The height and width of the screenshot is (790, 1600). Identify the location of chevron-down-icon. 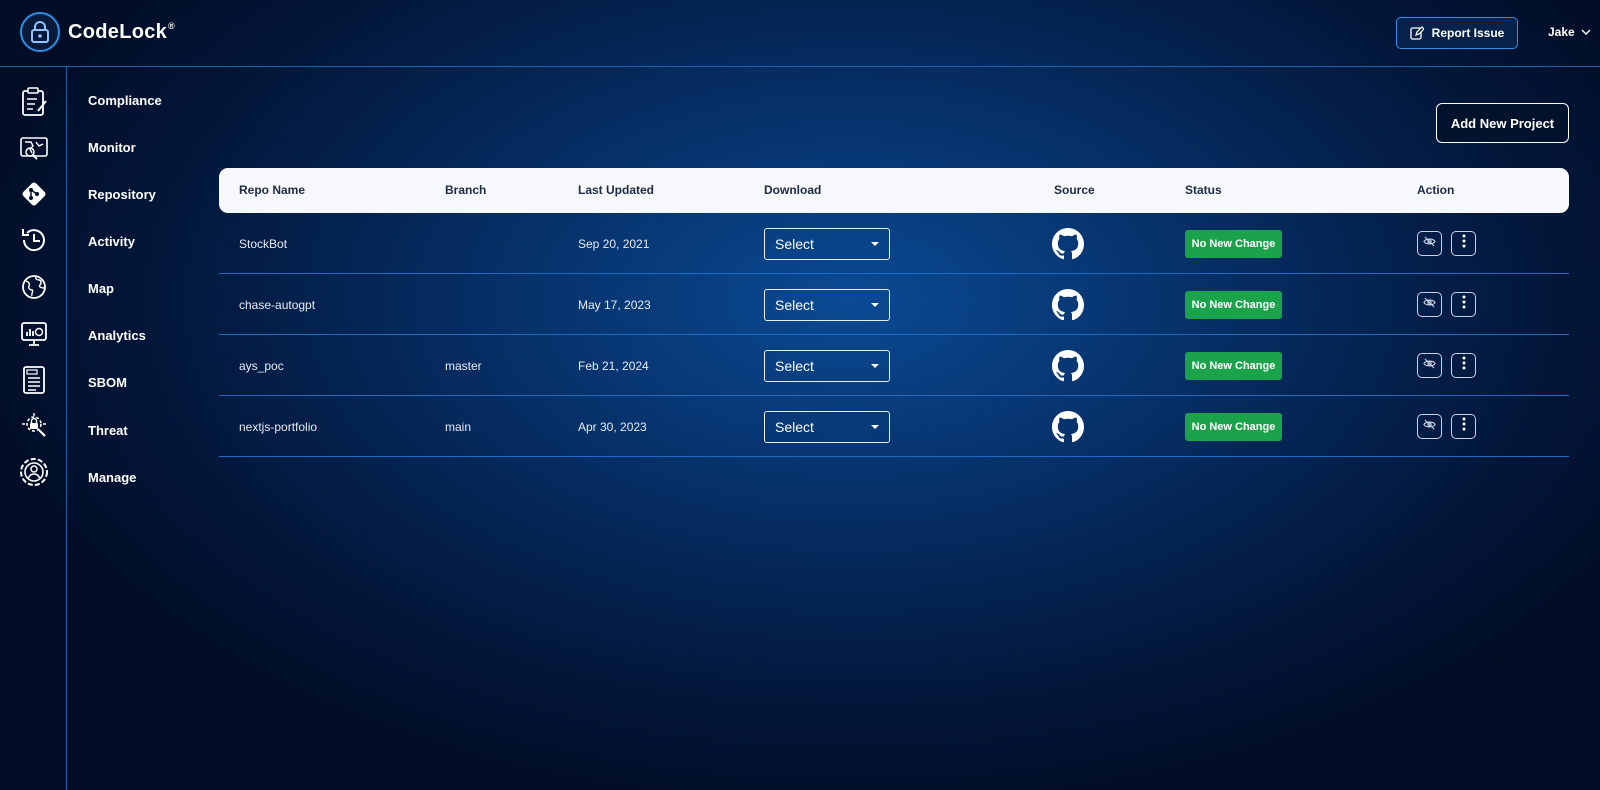
(1586, 32).